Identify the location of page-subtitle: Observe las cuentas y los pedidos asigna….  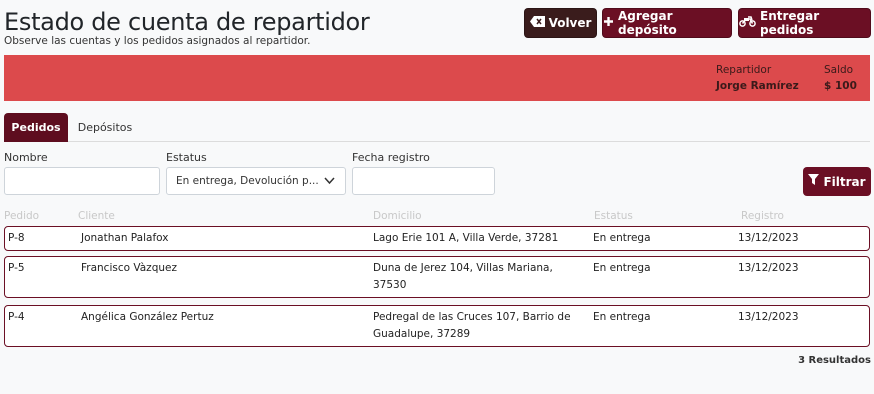
(157, 41).